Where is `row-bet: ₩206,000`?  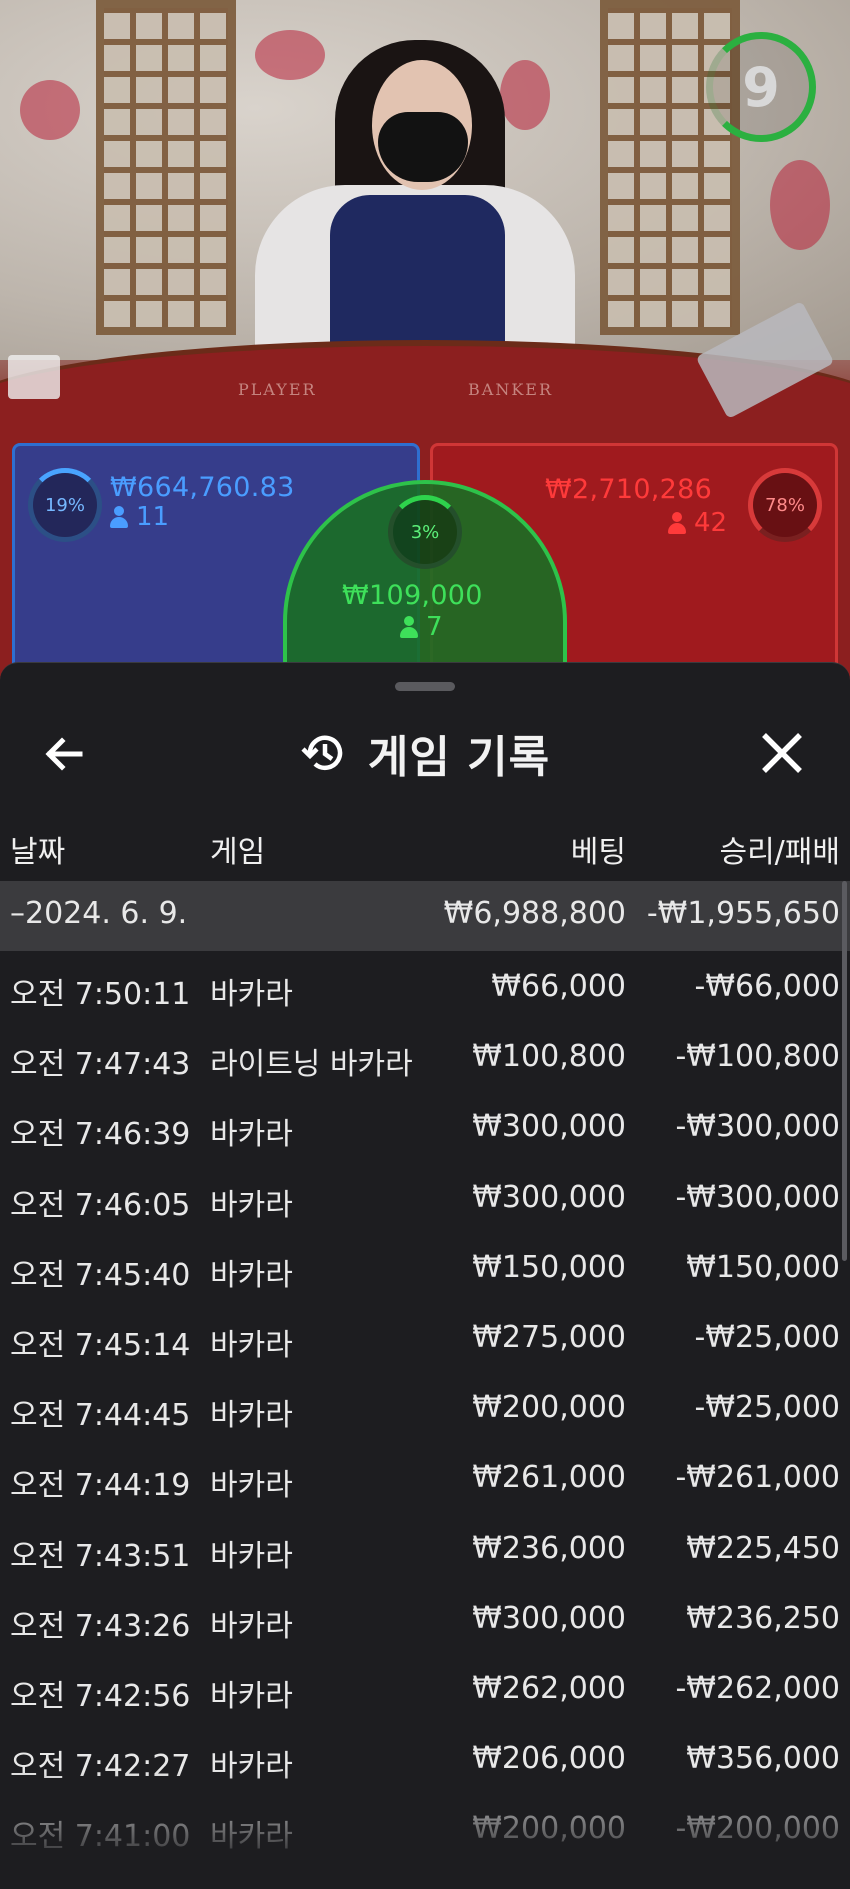 row-bet: ₩206,000 is located at coordinates (549, 1759).